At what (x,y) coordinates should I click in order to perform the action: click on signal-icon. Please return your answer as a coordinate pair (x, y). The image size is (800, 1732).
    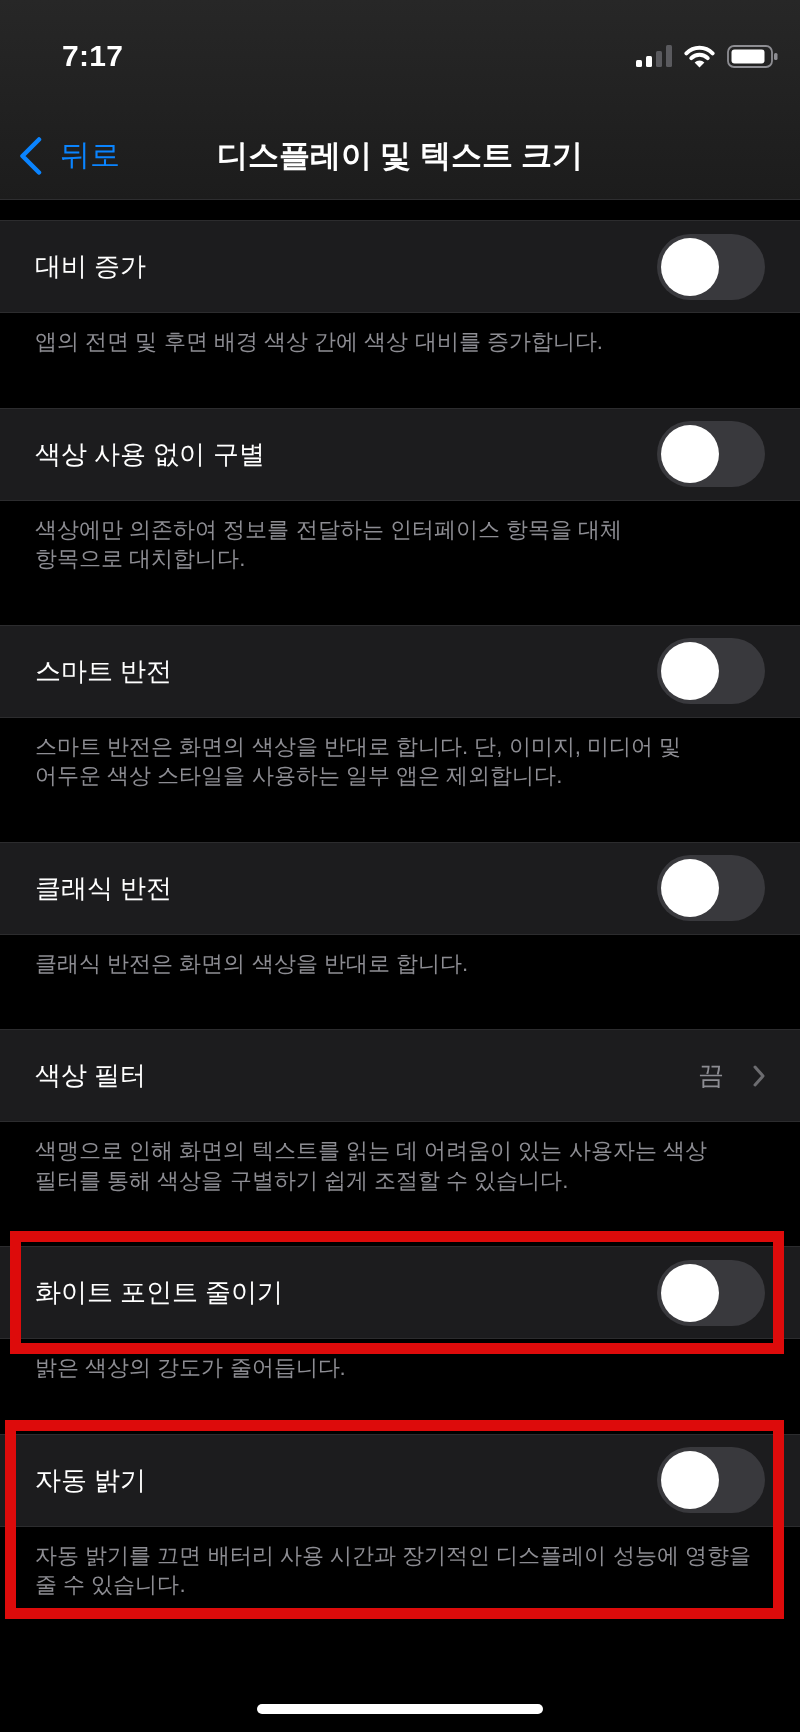
    Looking at the image, I should click on (654, 56).